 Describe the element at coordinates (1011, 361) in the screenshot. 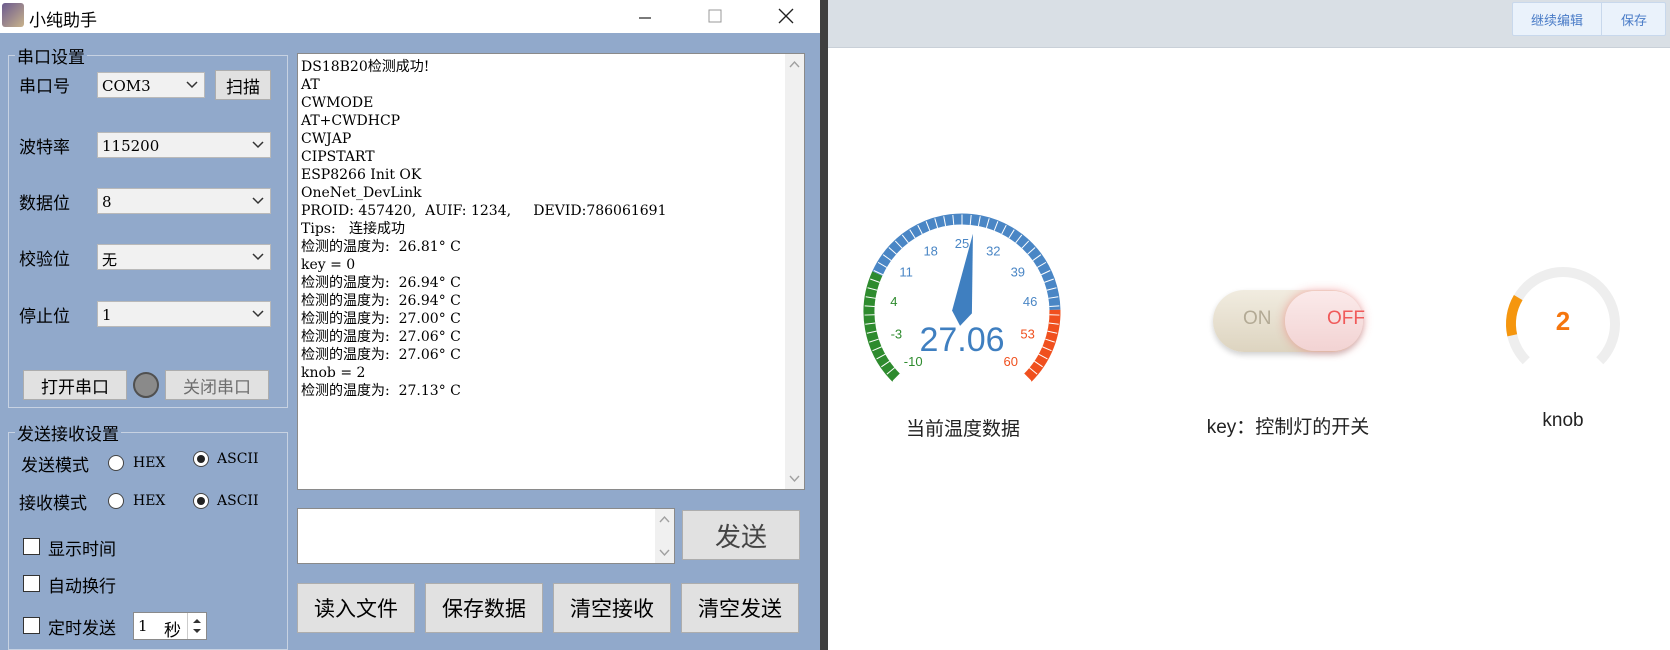

I see `gauge-tick-label: 60` at that location.